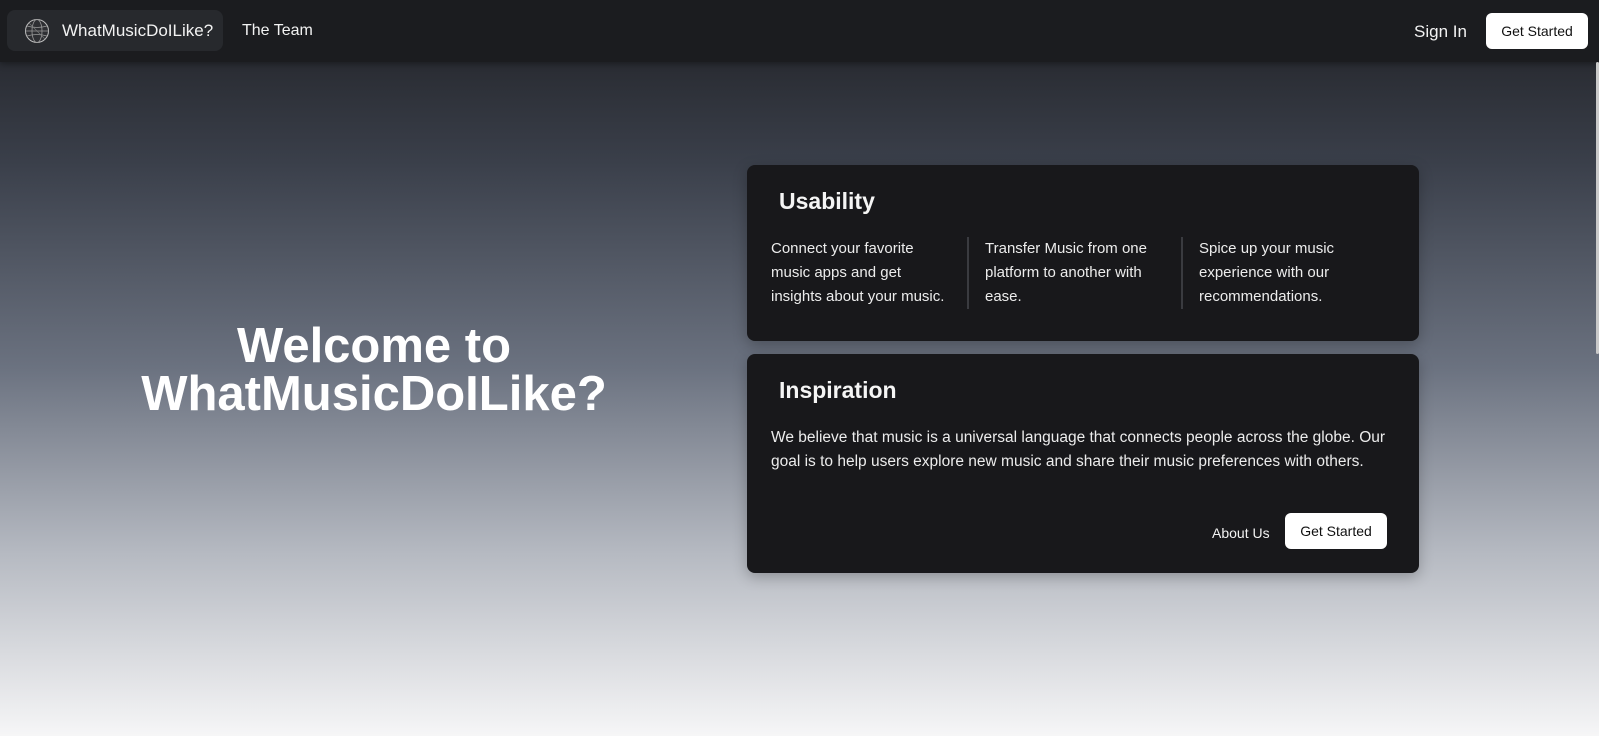  I want to click on hero-title: Welcome to WhatMusicDoILike?, so click(374, 370).